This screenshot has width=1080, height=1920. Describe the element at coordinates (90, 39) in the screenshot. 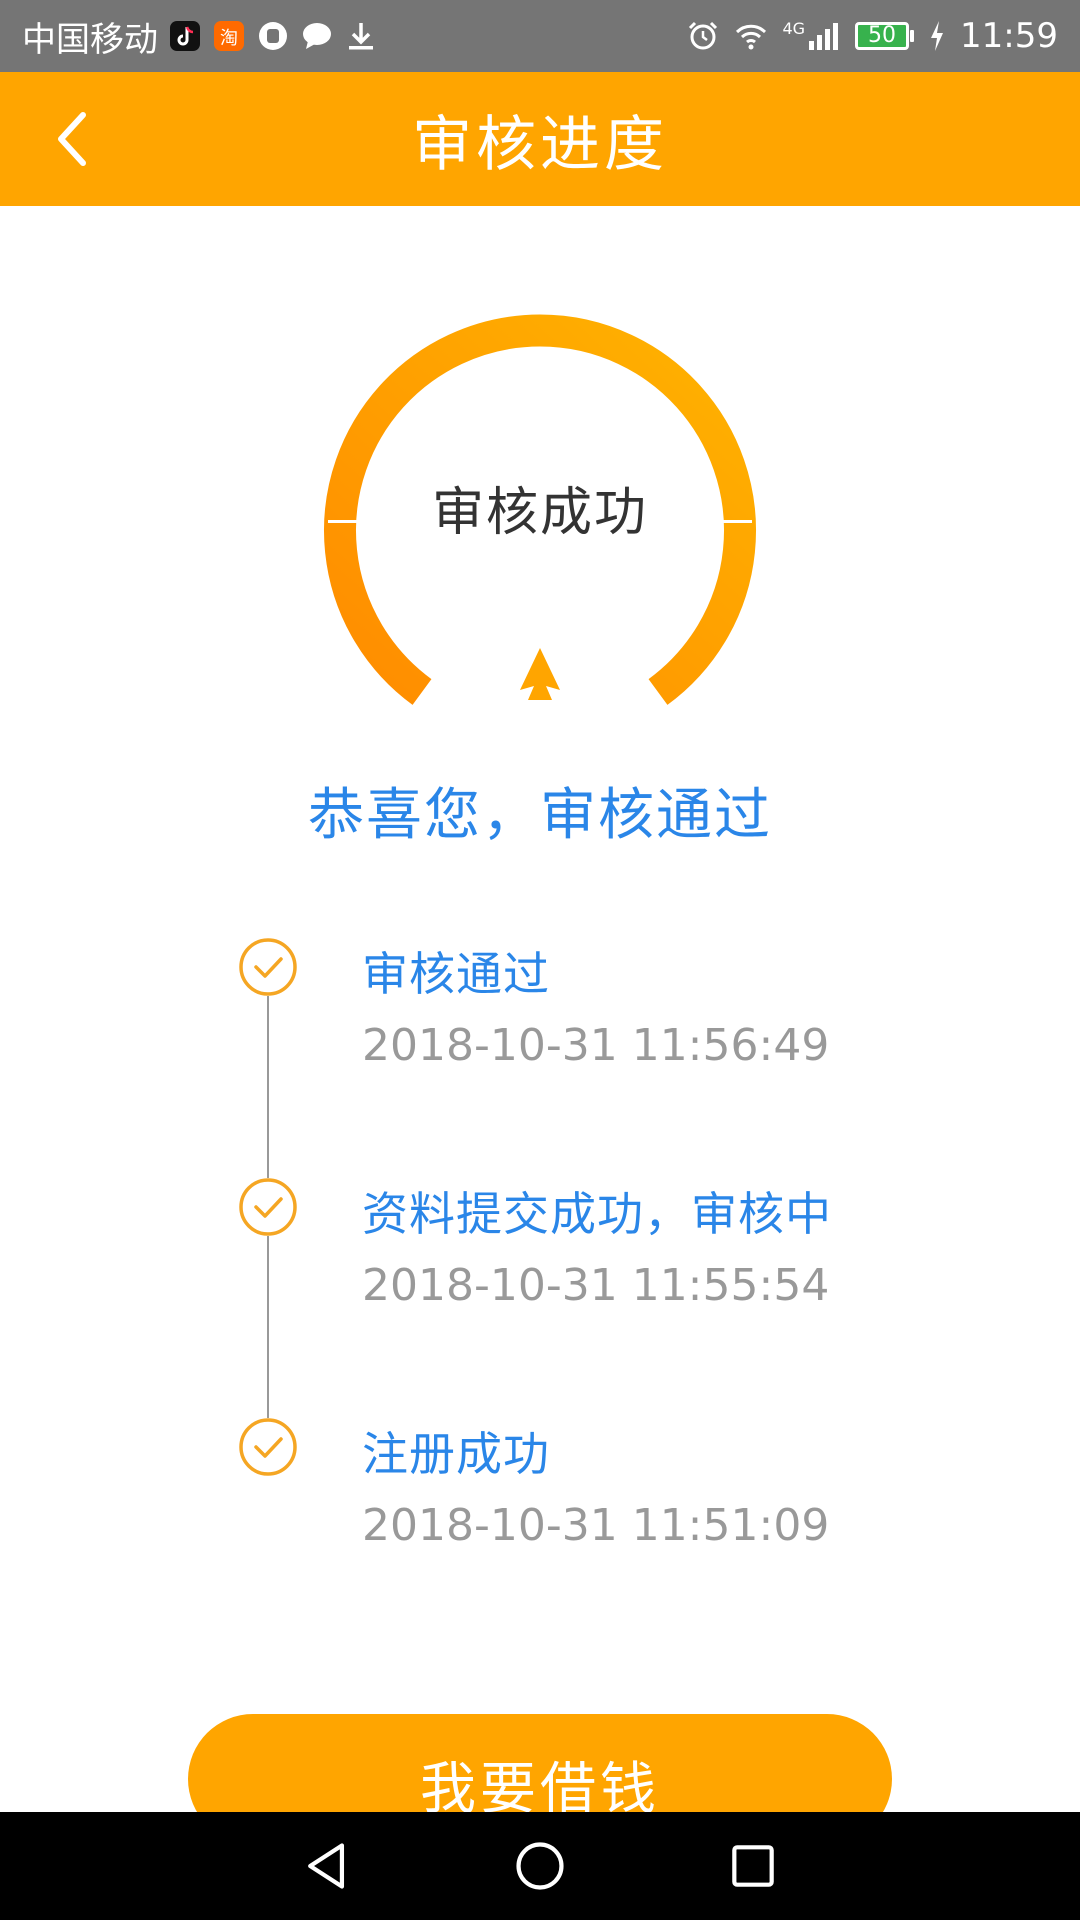

I see `carrier-name: 中国移动` at that location.